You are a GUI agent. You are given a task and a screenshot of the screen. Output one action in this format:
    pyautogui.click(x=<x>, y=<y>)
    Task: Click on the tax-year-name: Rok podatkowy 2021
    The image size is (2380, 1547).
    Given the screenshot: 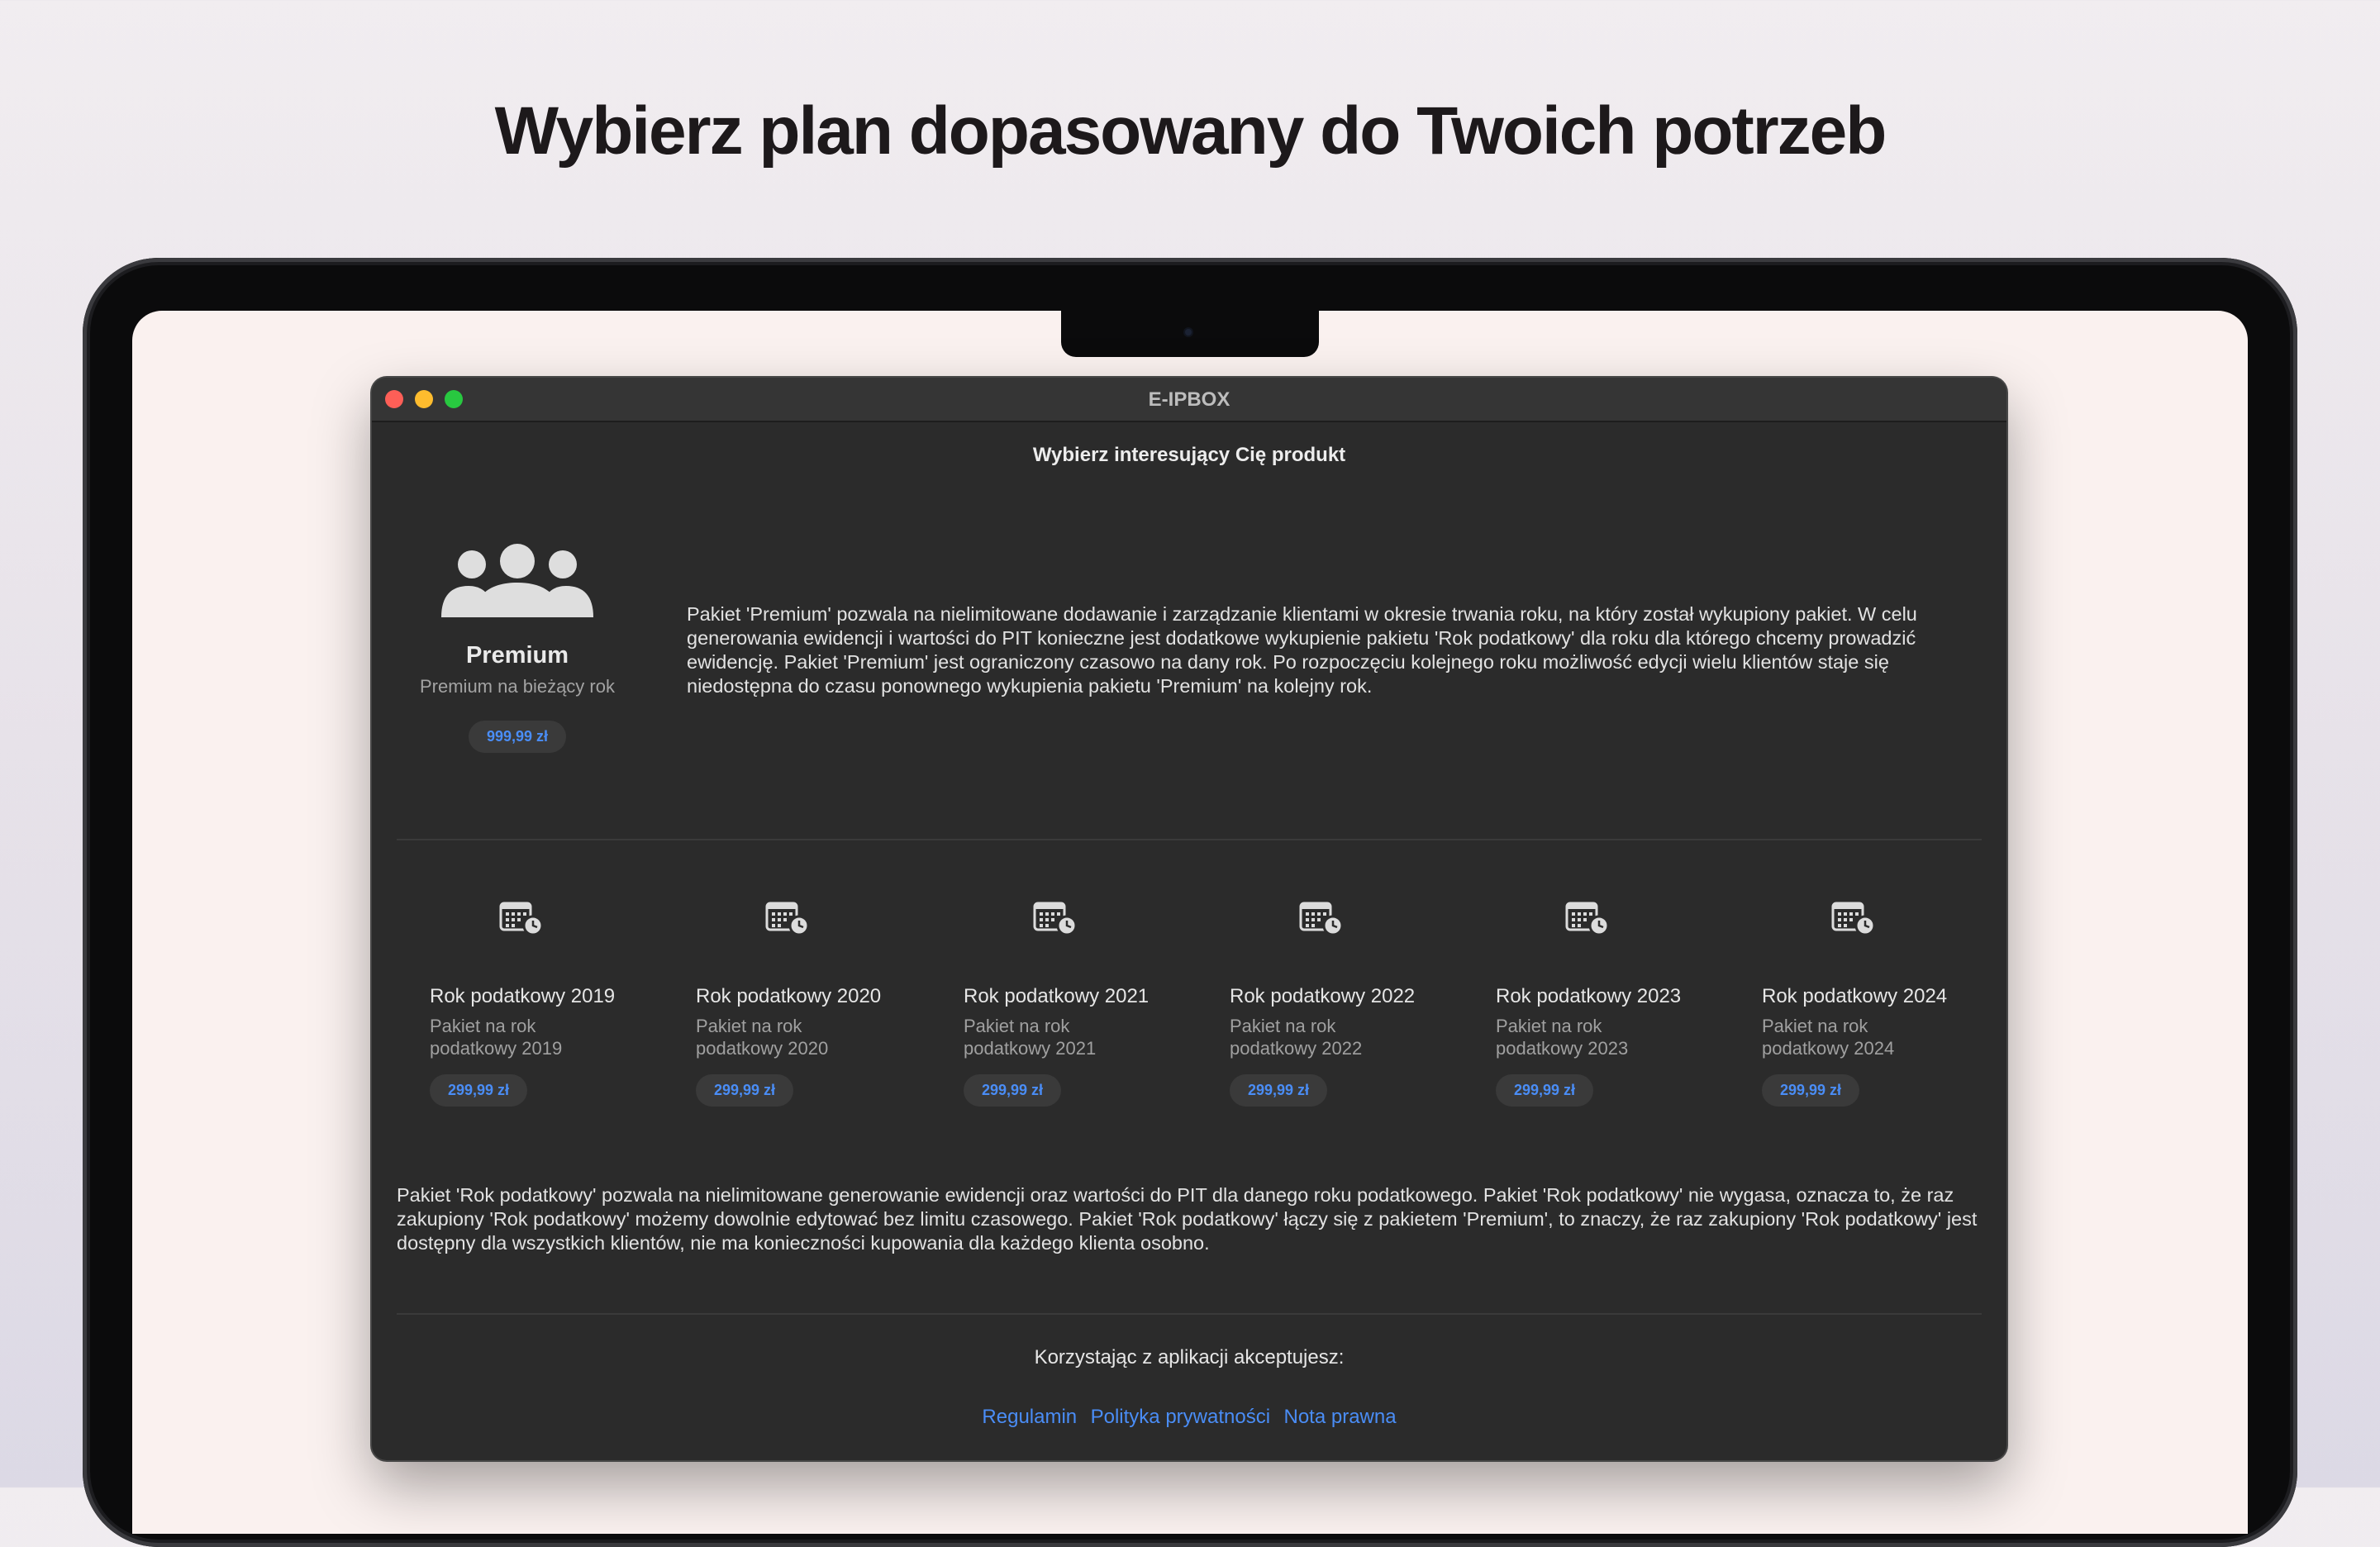 What is the action you would take?
    pyautogui.click(x=1057, y=996)
    